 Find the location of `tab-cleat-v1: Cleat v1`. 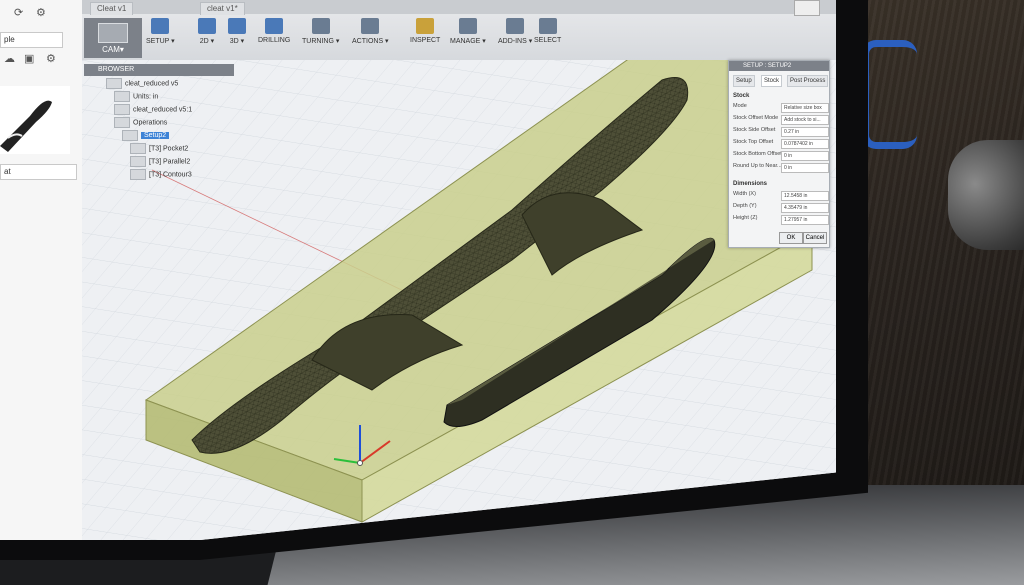

tab-cleat-v1: Cleat v1 is located at coordinates (112, 8).